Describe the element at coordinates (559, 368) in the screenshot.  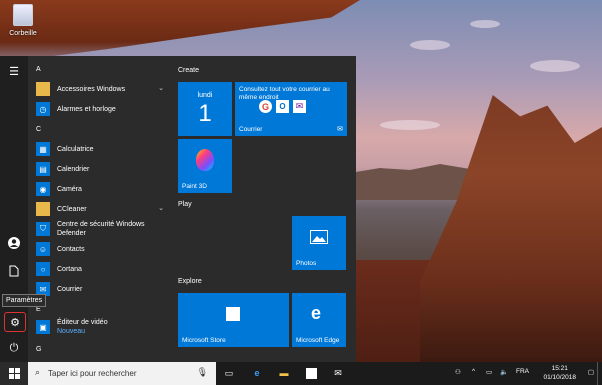
I see `clock-time: 15:21` at that location.